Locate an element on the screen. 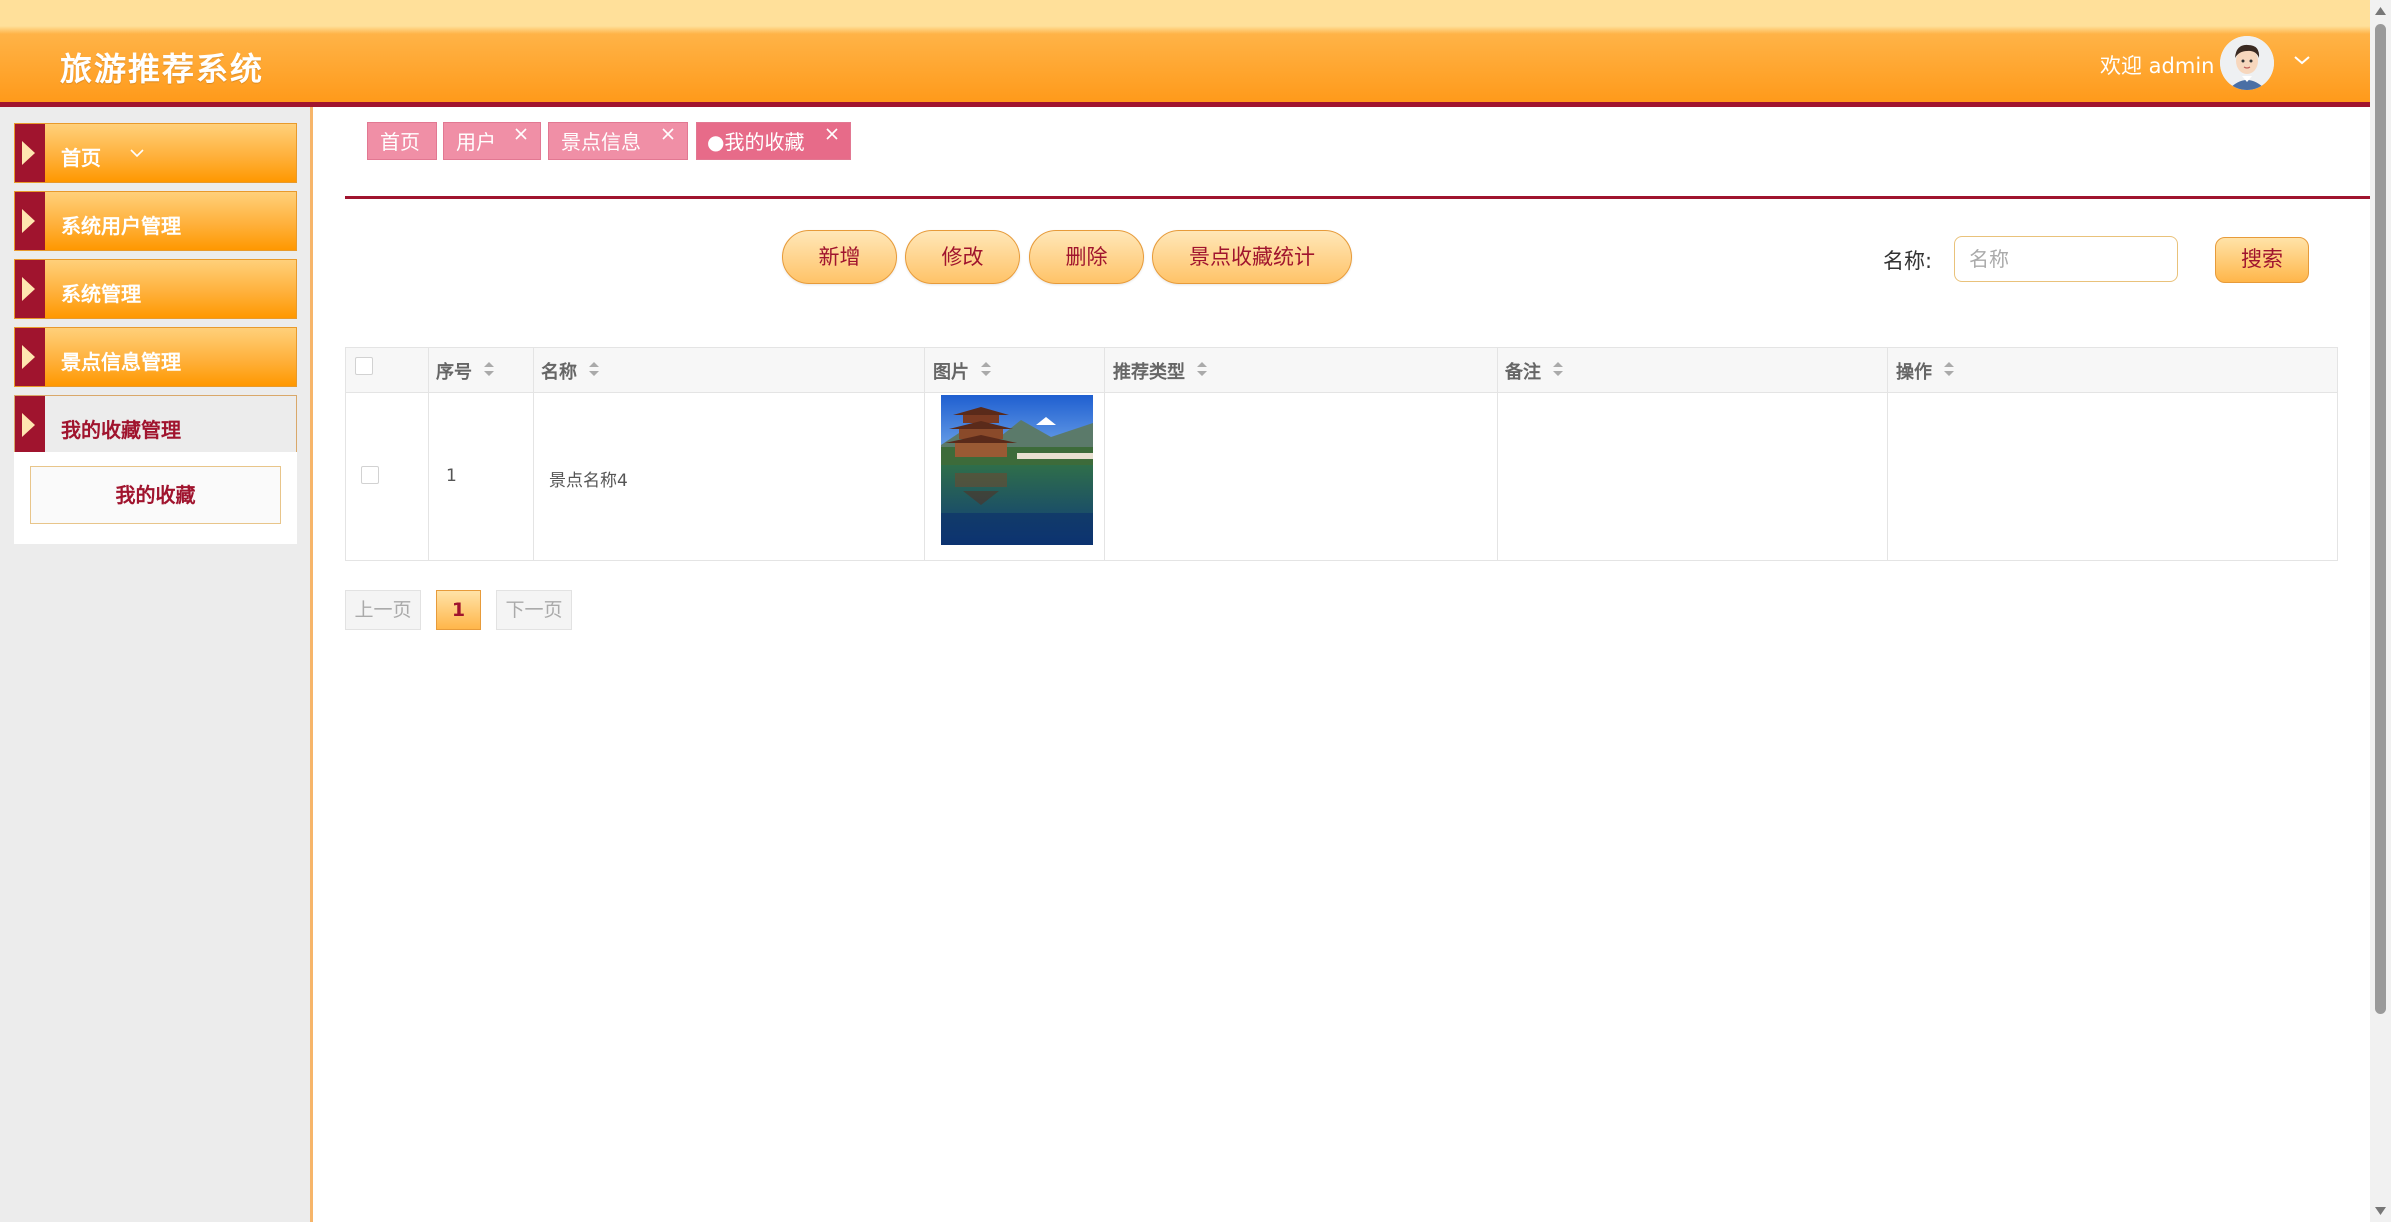 This screenshot has width=2391, height=1222. search-label: 名称: is located at coordinates (1908, 261).